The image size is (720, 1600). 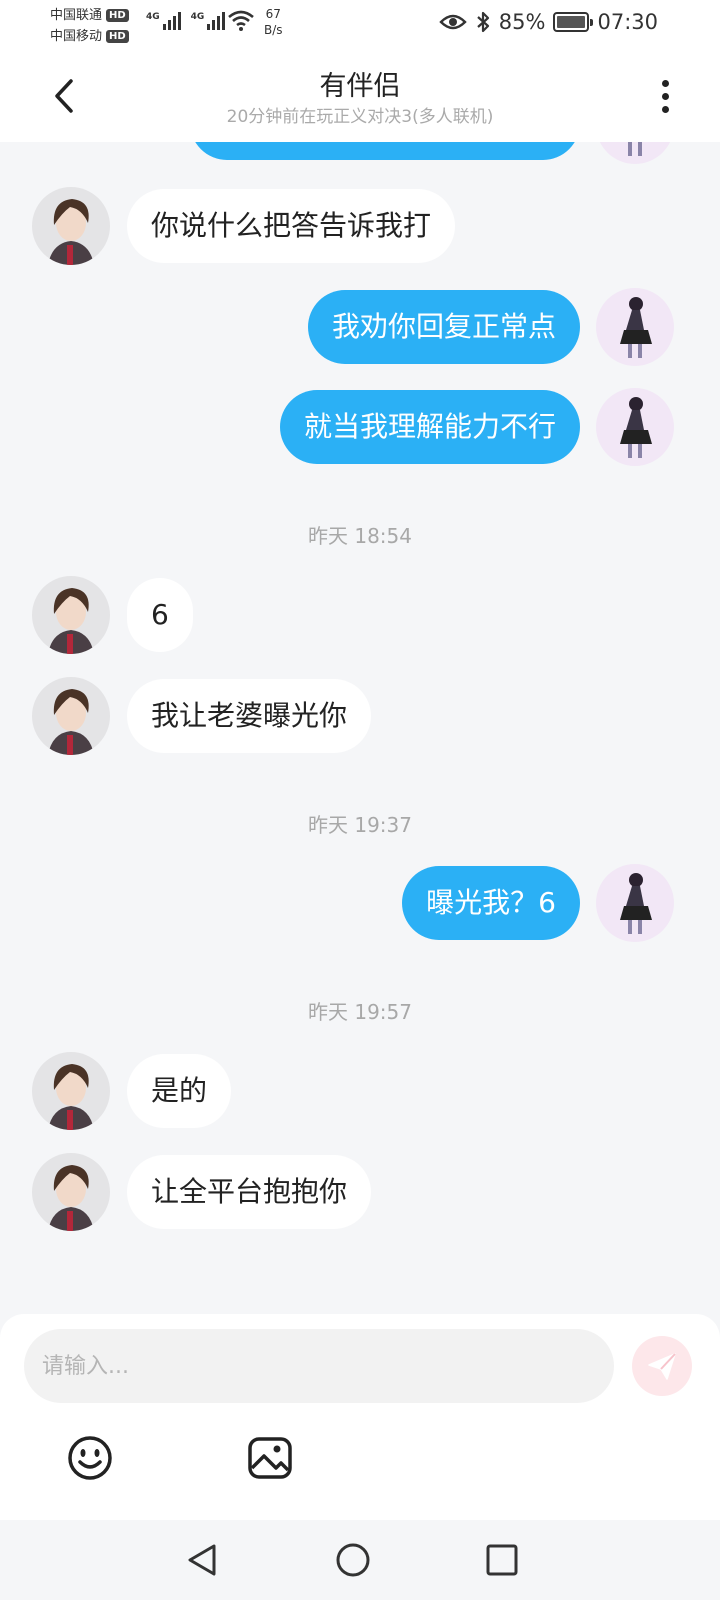 I want to click on speed-value: 67, so click(x=273, y=14).